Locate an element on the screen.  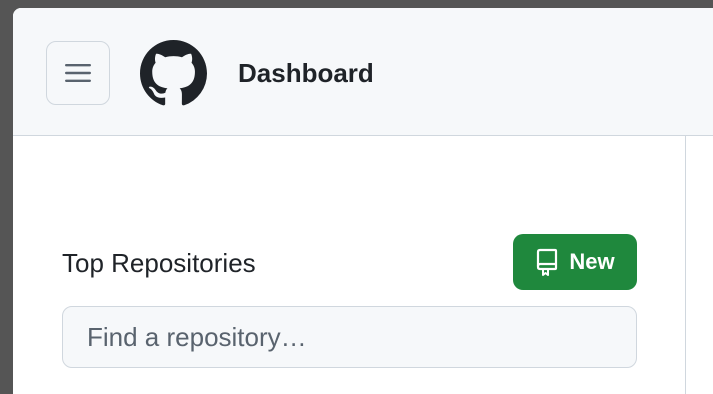
hamburger-icon is located at coordinates (78, 73).